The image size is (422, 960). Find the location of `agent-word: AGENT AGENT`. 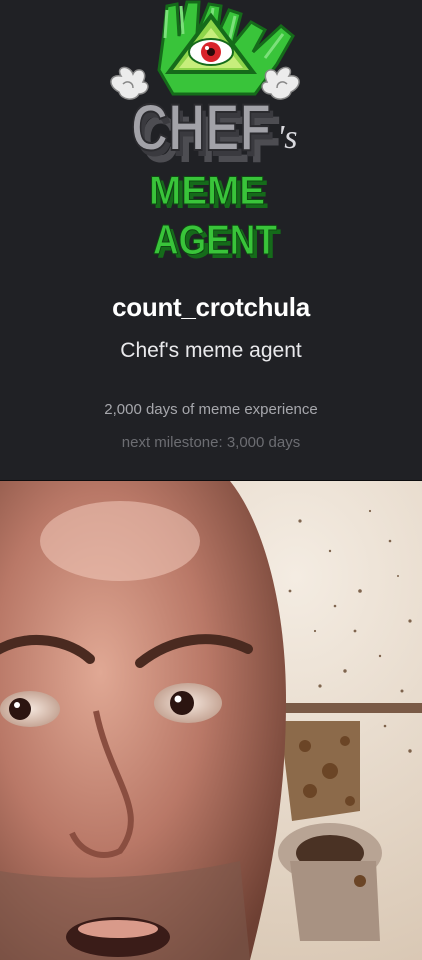

agent-word: AGENT AGENT is located at coordinates (217, 242).